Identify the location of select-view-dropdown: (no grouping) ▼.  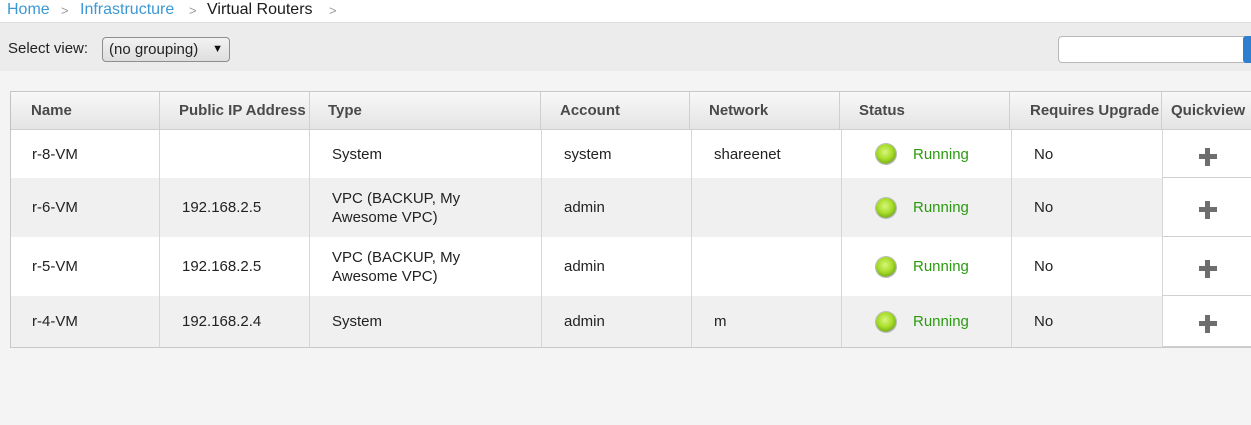
(166, 49).